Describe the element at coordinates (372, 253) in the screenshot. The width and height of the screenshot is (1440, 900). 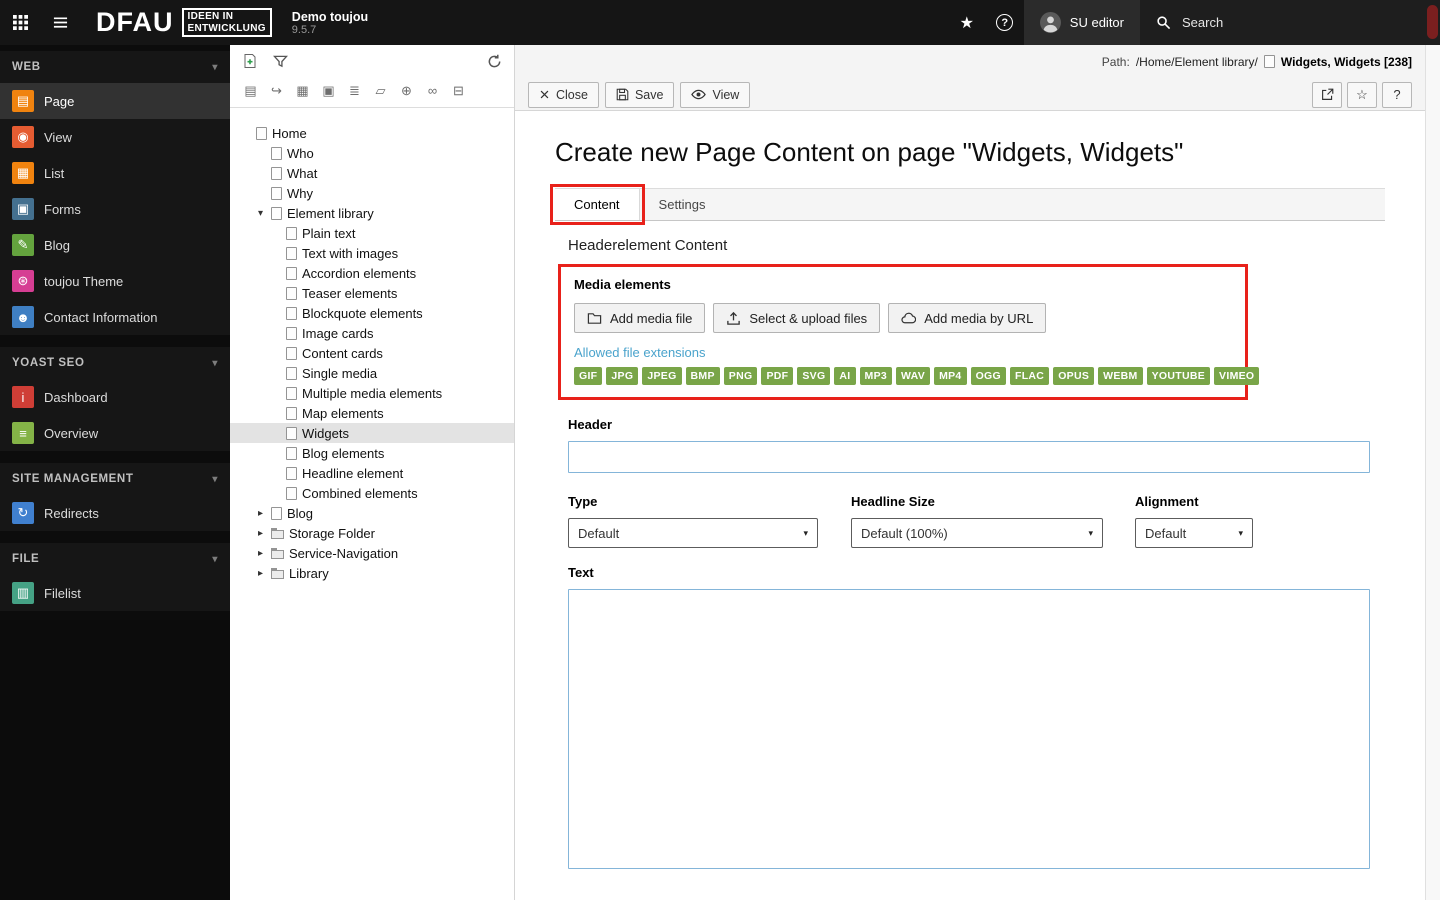
I see `tree-node-text-with-images: Text with images` at that location.